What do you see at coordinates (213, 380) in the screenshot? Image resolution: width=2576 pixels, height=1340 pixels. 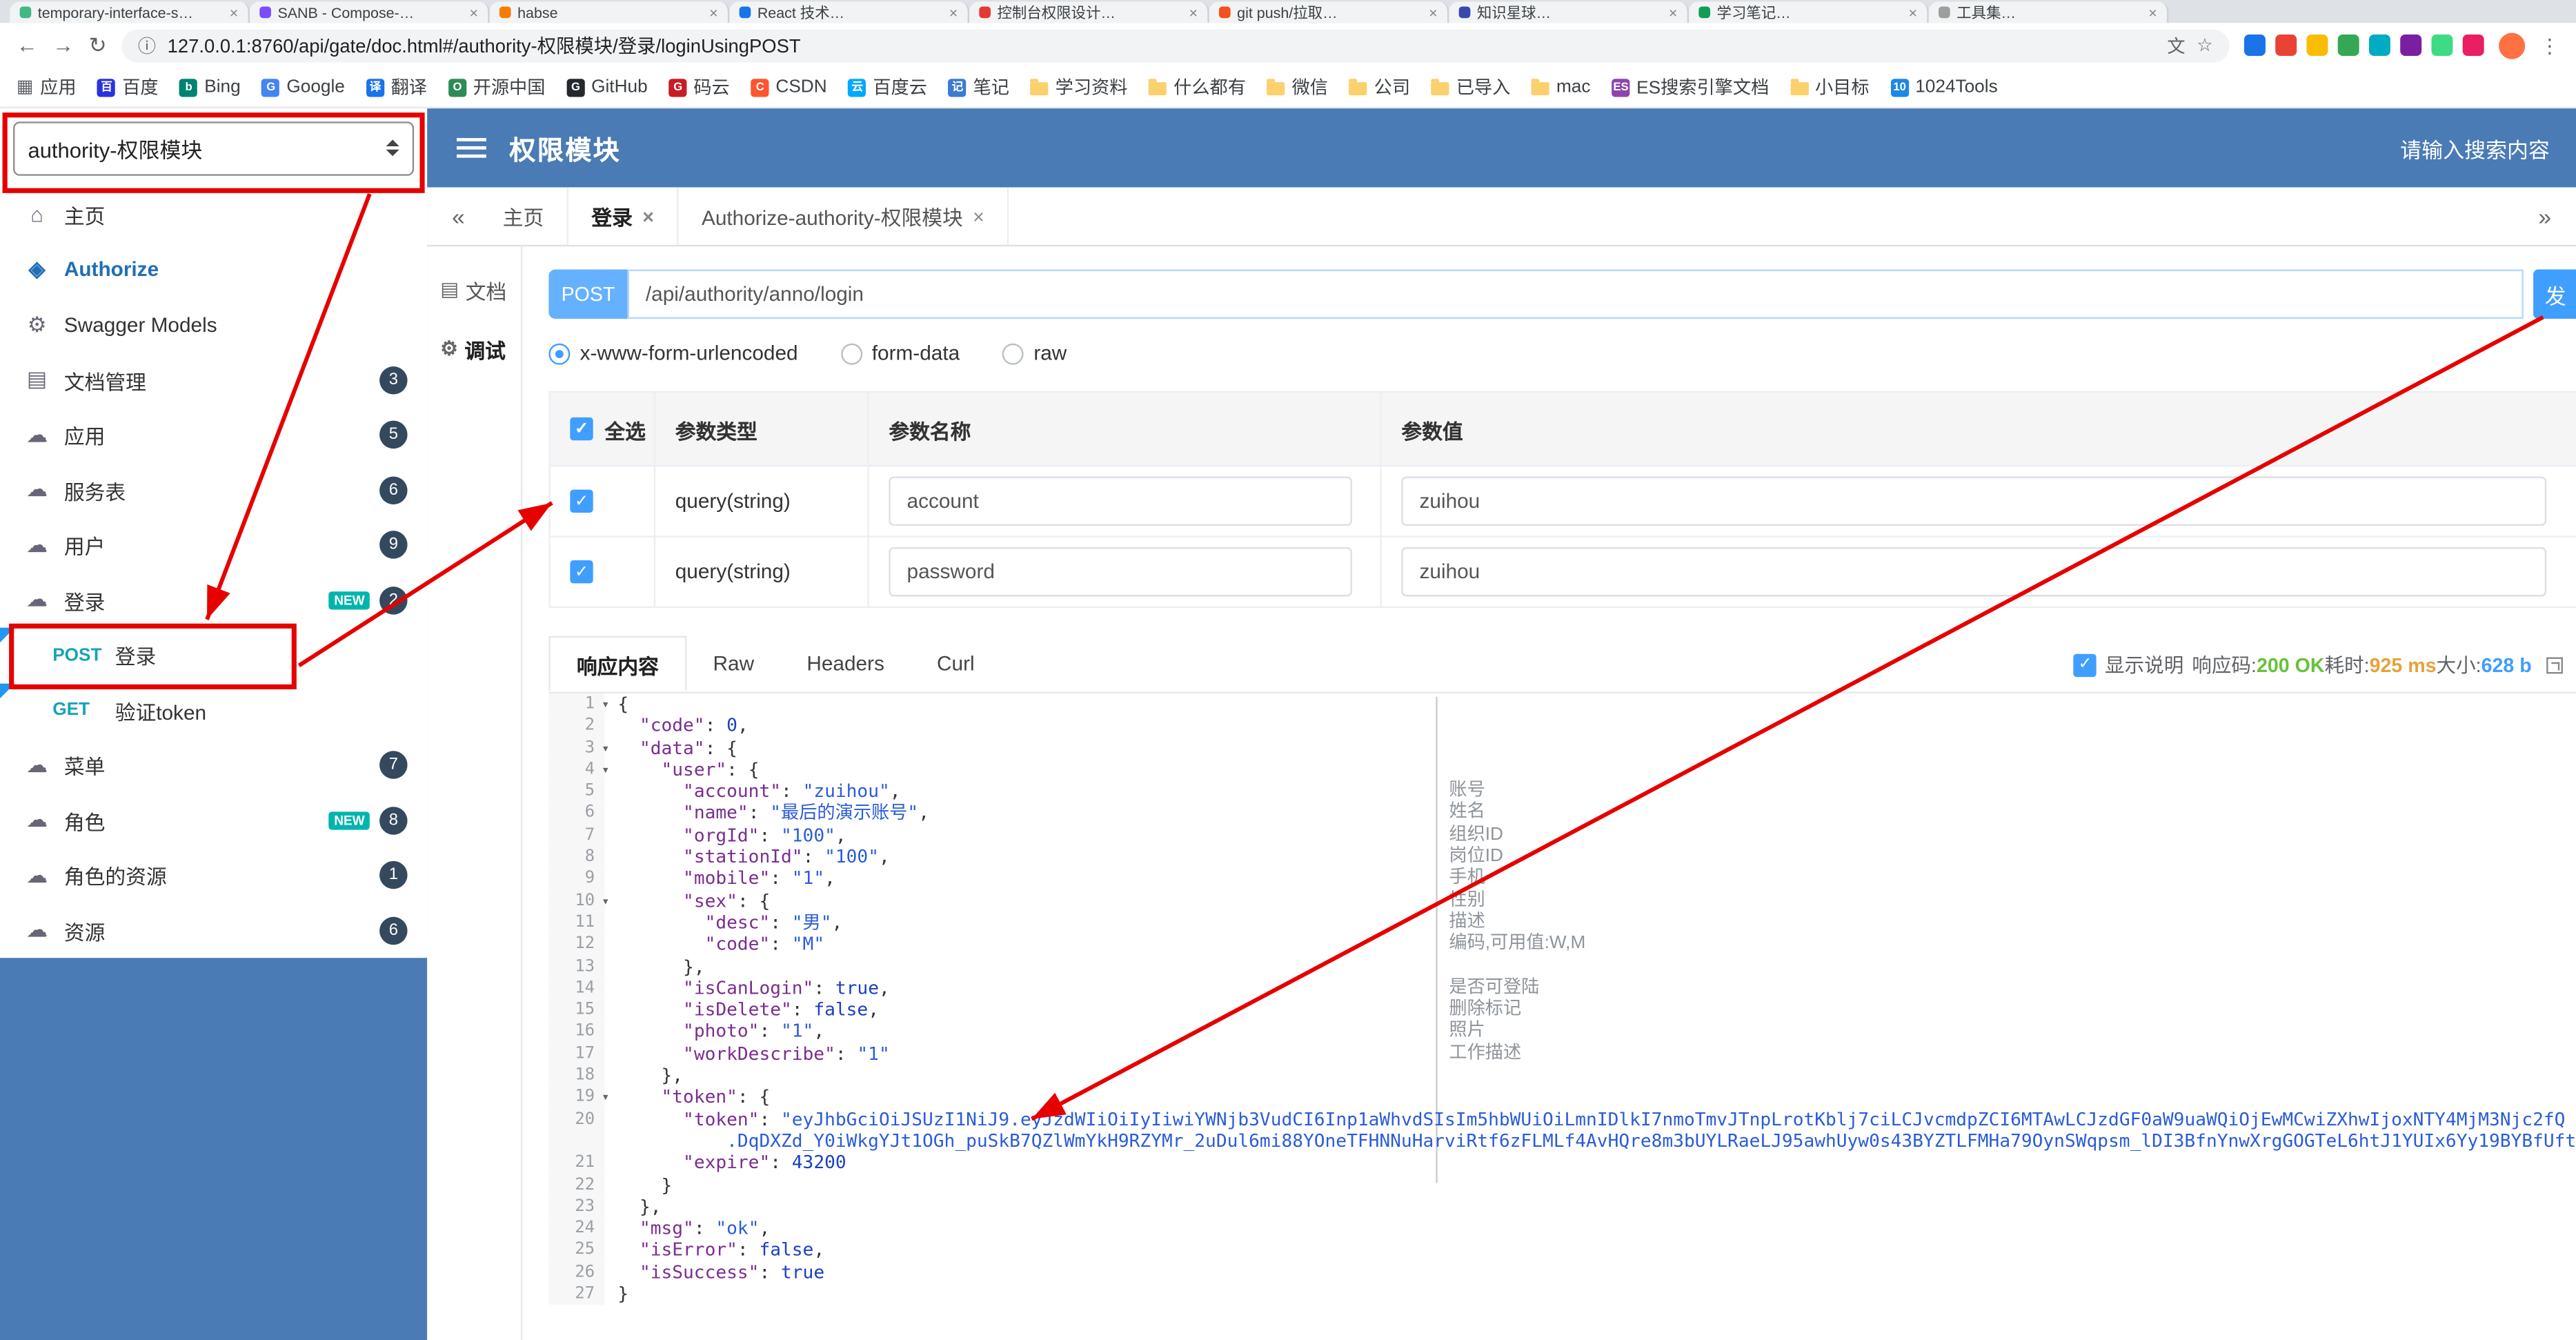 I see `sidebar-item: ▤ 文档管理 3` at bounding box center [213, 380].